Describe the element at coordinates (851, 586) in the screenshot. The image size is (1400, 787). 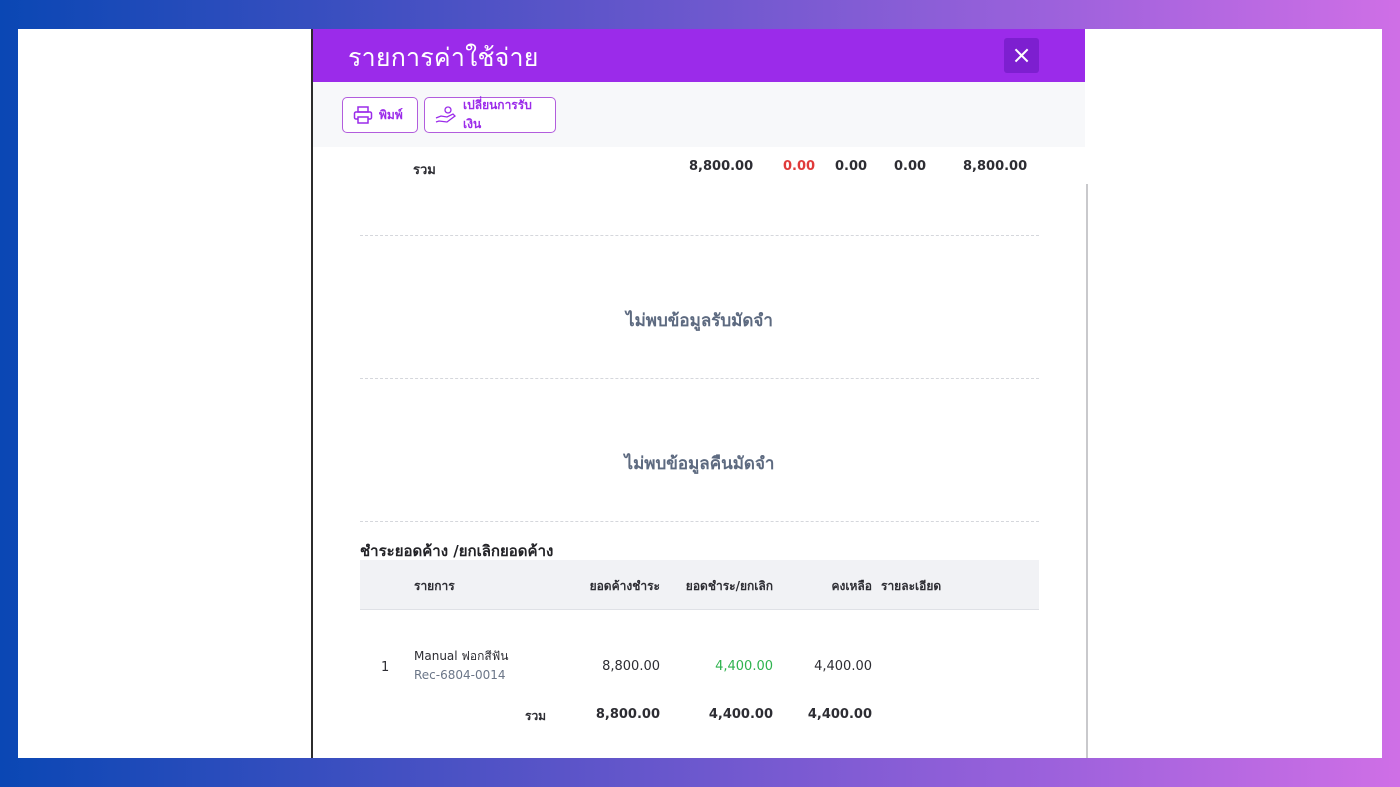
I see `col-remaining: คงเหลือ` at that location.